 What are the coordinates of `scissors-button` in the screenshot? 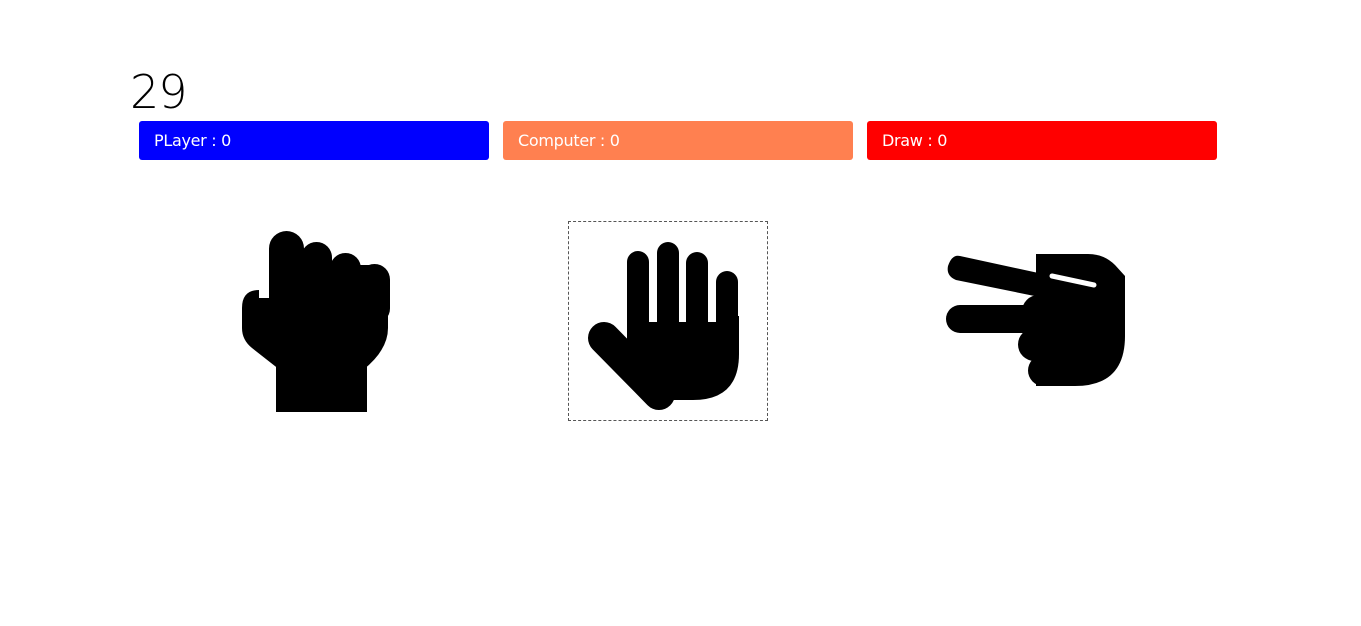 It's located at (1036, 320).